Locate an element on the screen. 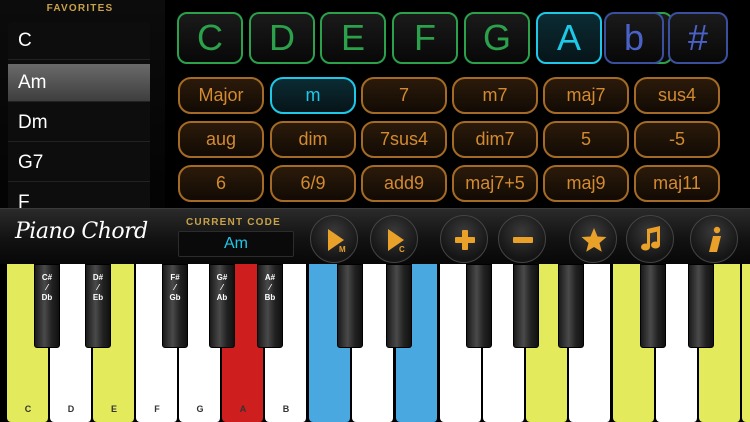 This screenshot has height=422, width=750. chord-button-add9: add9 is located at coordinates (404, 183).